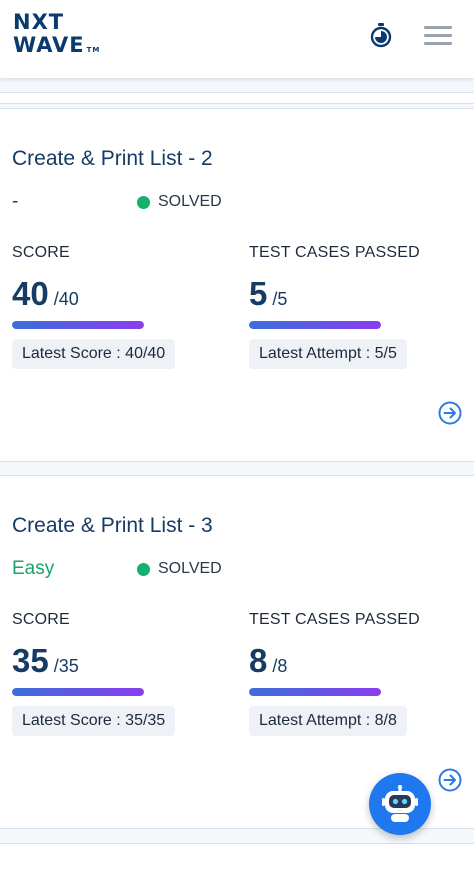 This screenshot has height=875, width=474. What do you see at coordinates (93, 50) in the screenshot?
I see `logo-trademark: TM` at bounding box center [93, 50].